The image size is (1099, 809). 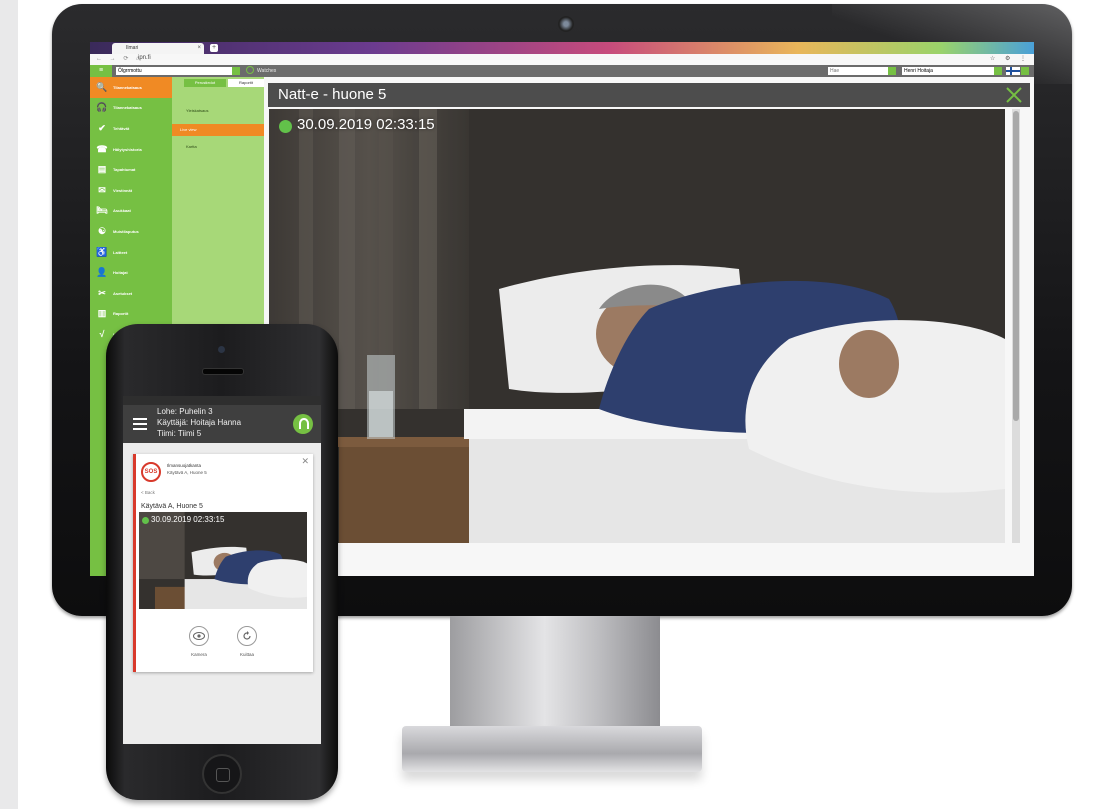 I want to click on eye-icon, so click(x=199, y=636).